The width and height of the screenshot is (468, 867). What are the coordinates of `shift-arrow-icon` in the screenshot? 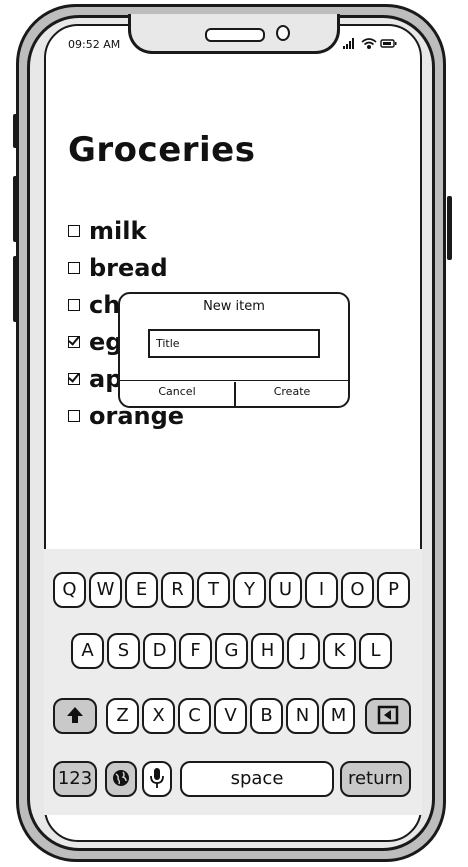 It's located at (75, 715).